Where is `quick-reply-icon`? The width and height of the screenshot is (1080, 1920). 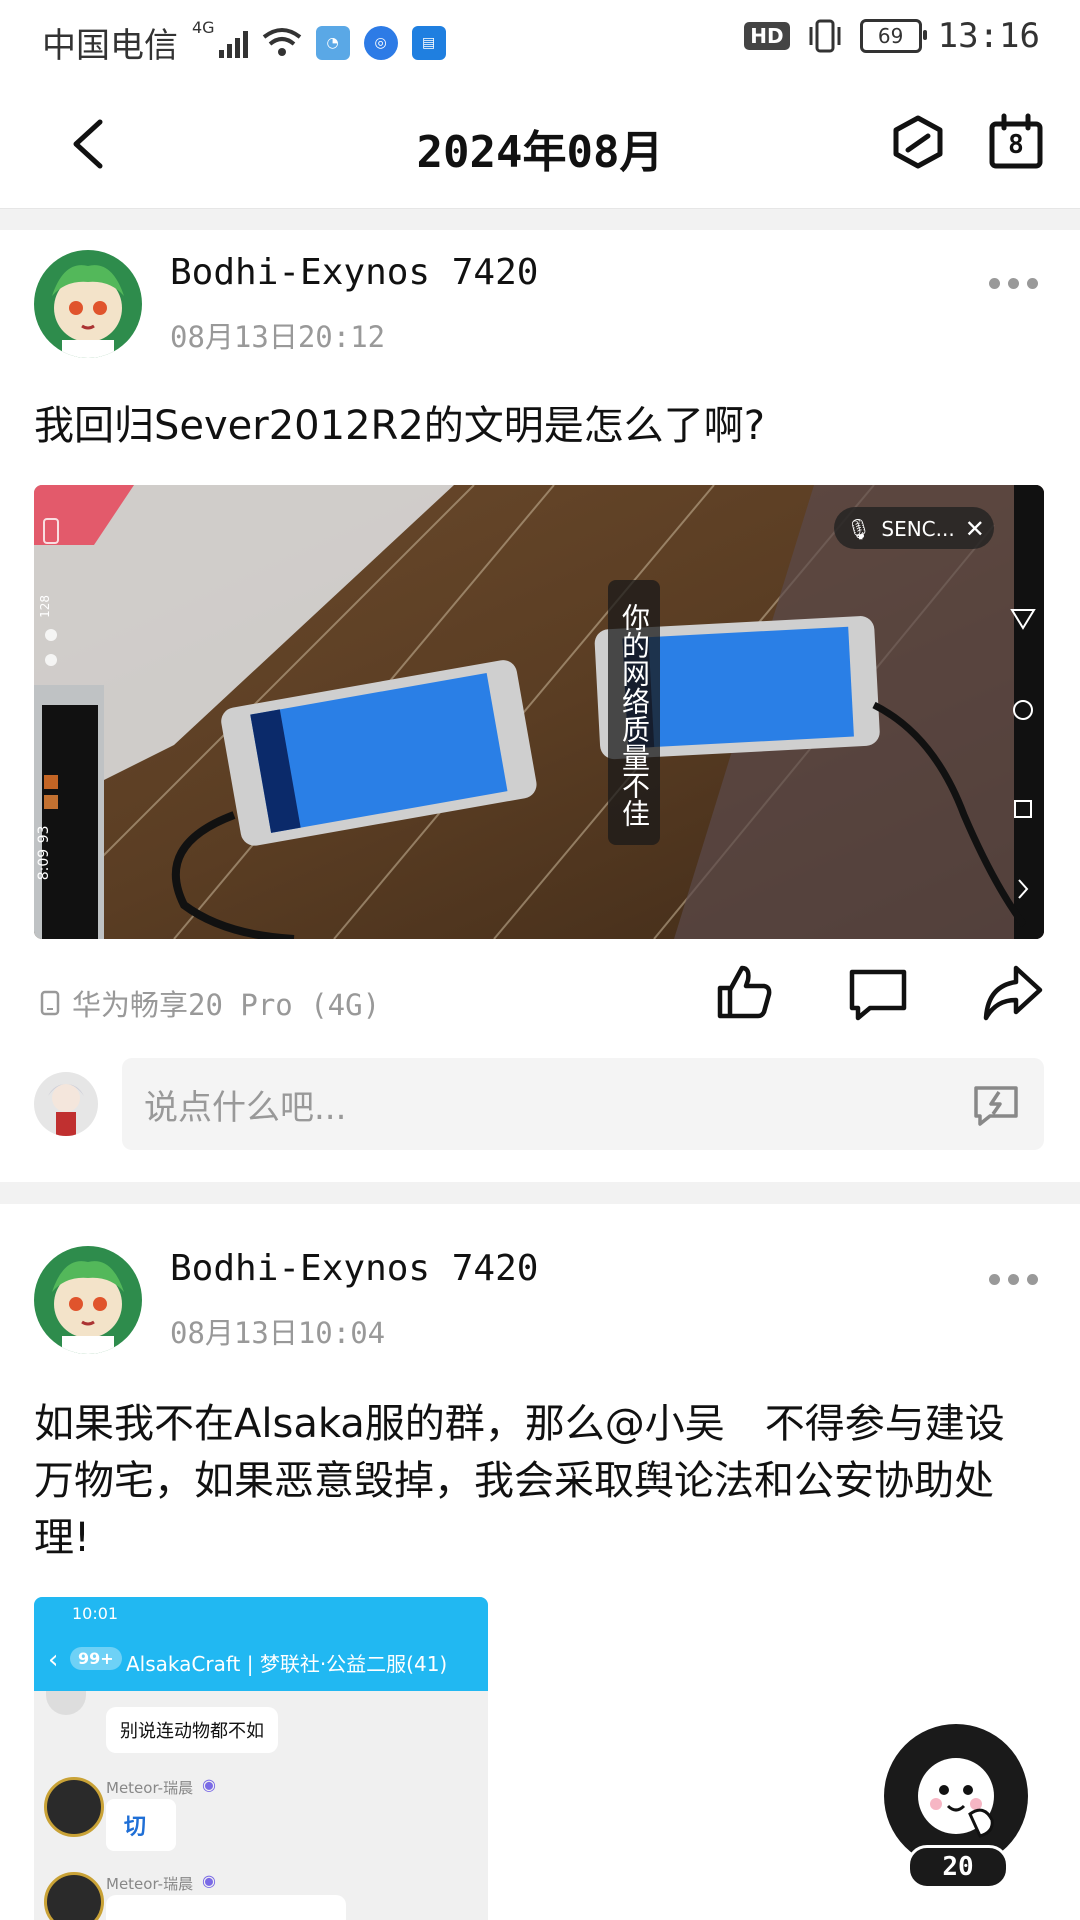 quick-reply-icon is located at coordinates (996, 1104).